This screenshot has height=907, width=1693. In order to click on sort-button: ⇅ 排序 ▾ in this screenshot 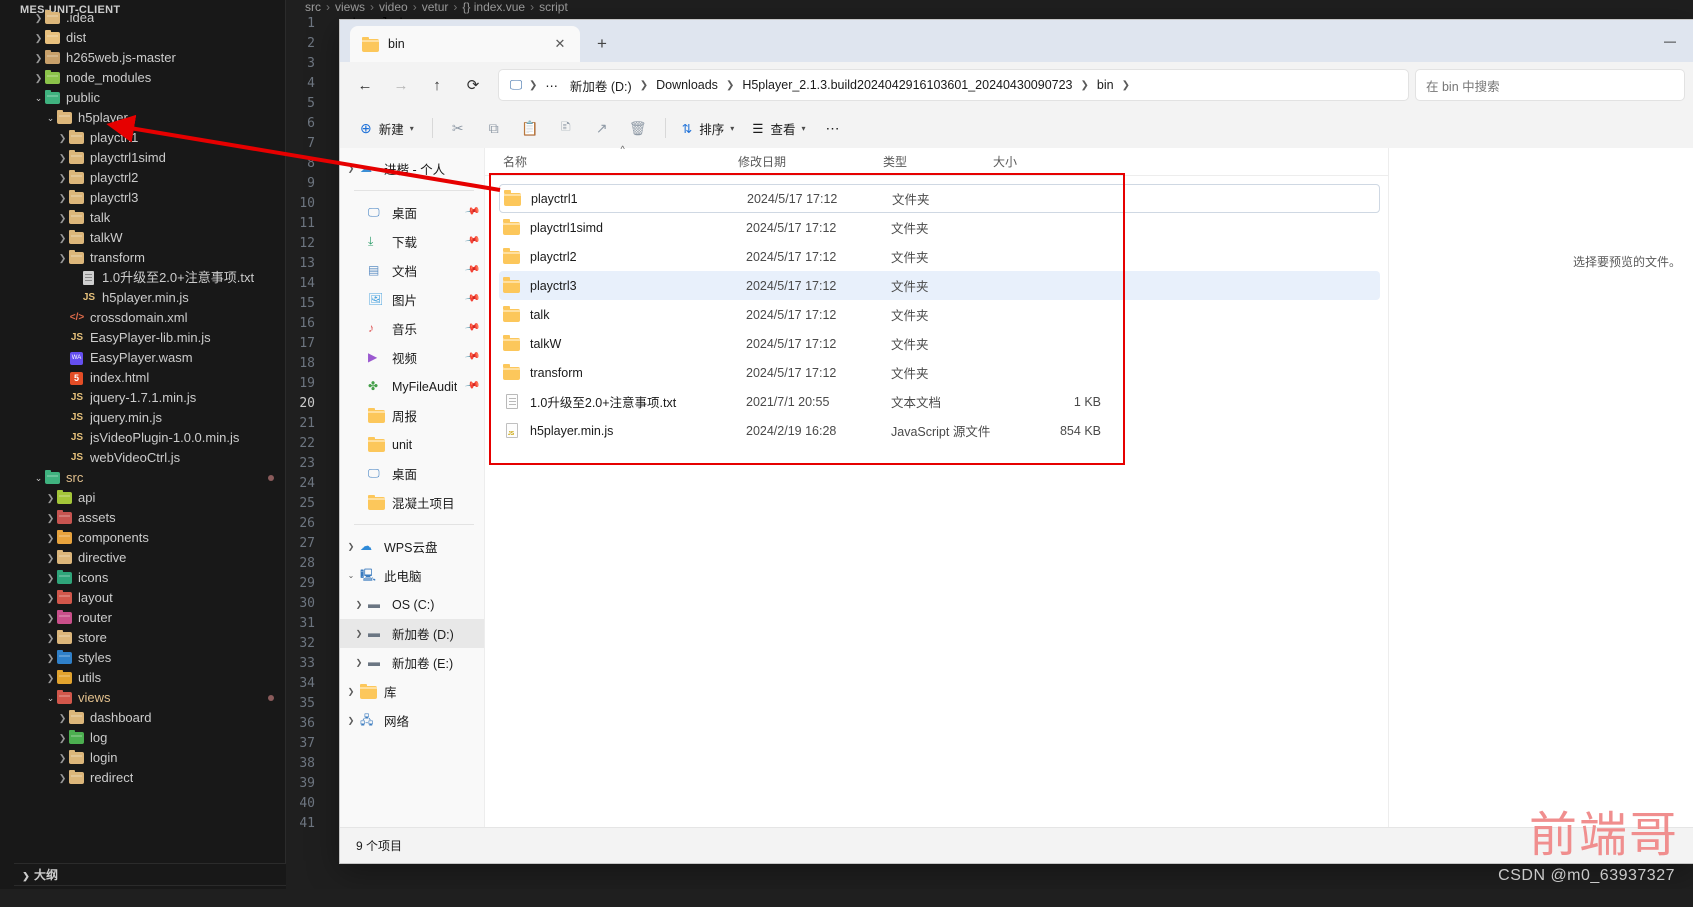, I will do `click(708, 128)`.